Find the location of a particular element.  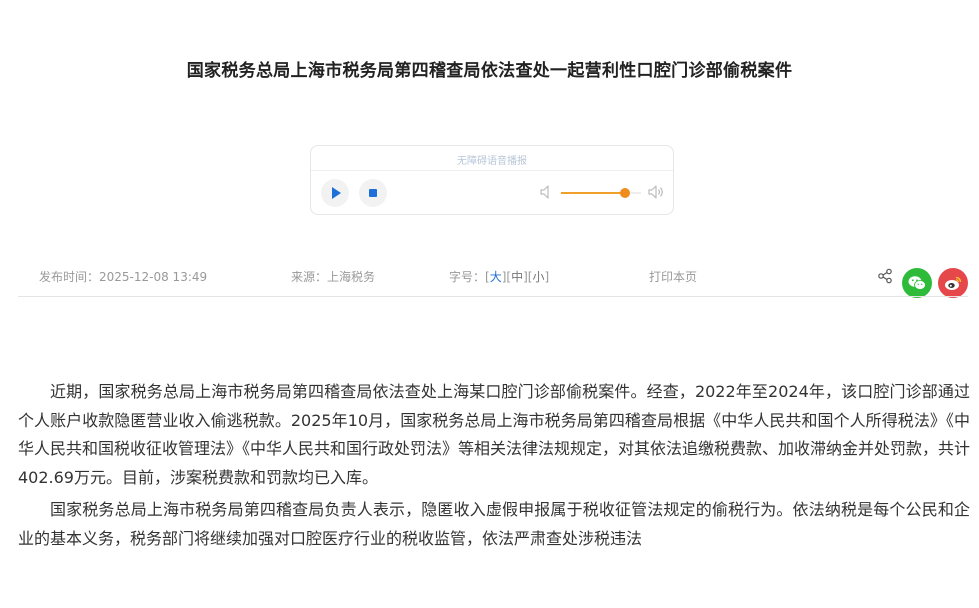

font-size-medium: 中 is located at coordinates (517, 277).